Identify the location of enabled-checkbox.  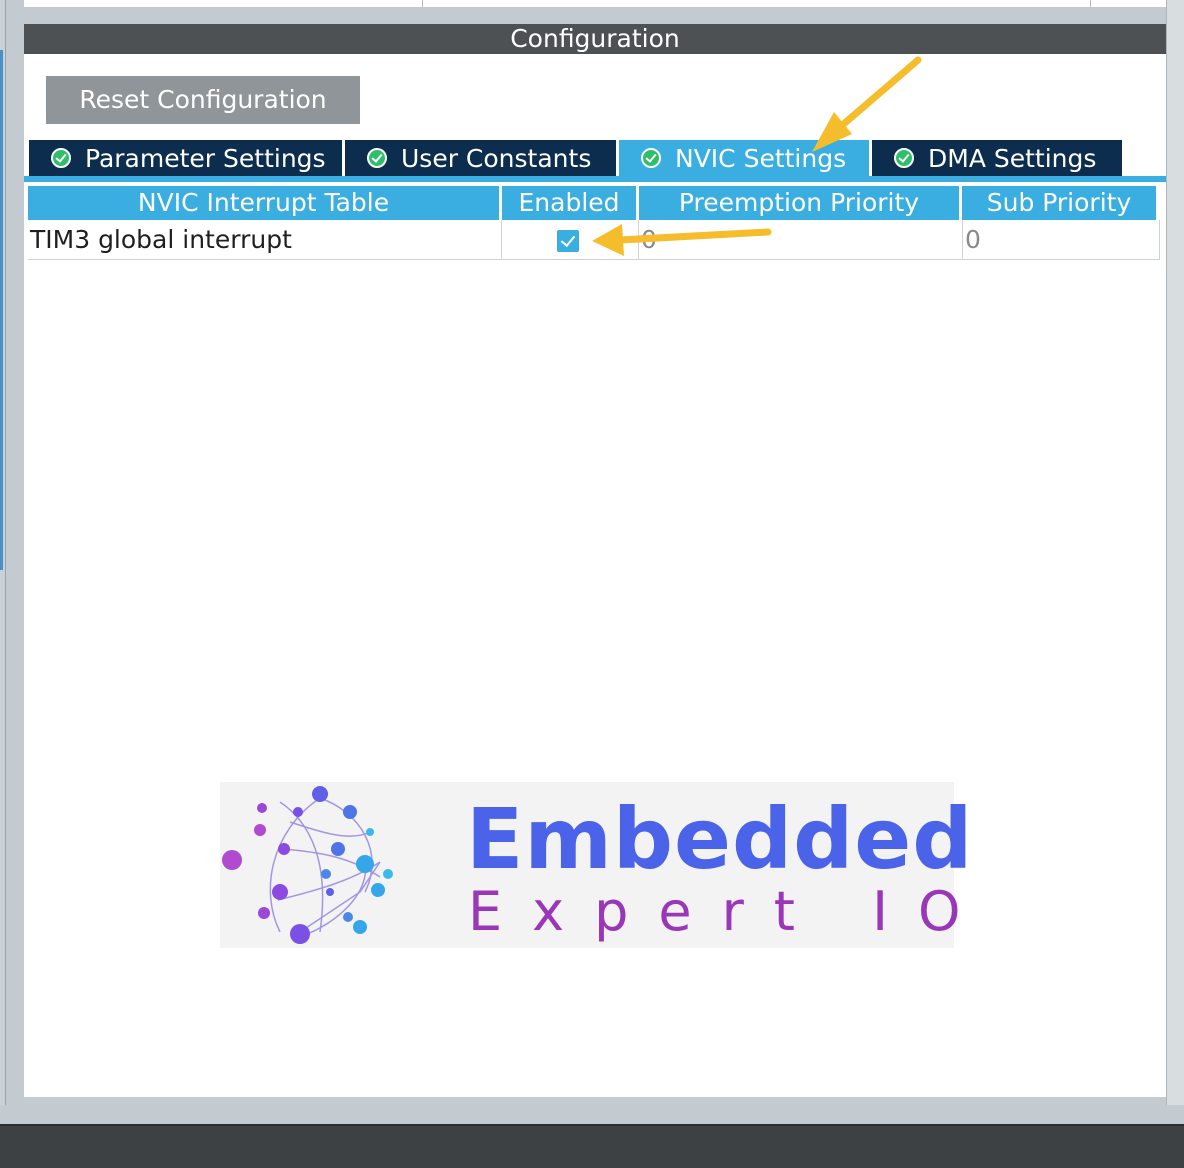
(568, 241).